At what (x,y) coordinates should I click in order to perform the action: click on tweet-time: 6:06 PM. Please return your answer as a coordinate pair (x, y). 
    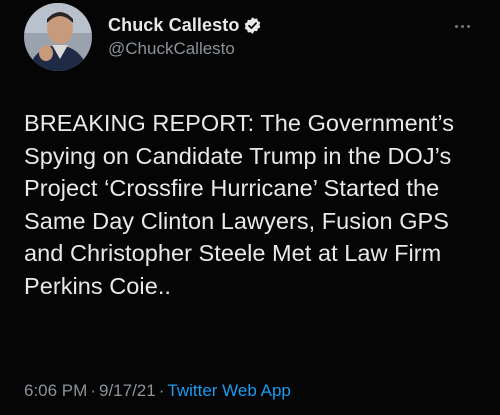
    Looking at the image, I should click on (55, 390).